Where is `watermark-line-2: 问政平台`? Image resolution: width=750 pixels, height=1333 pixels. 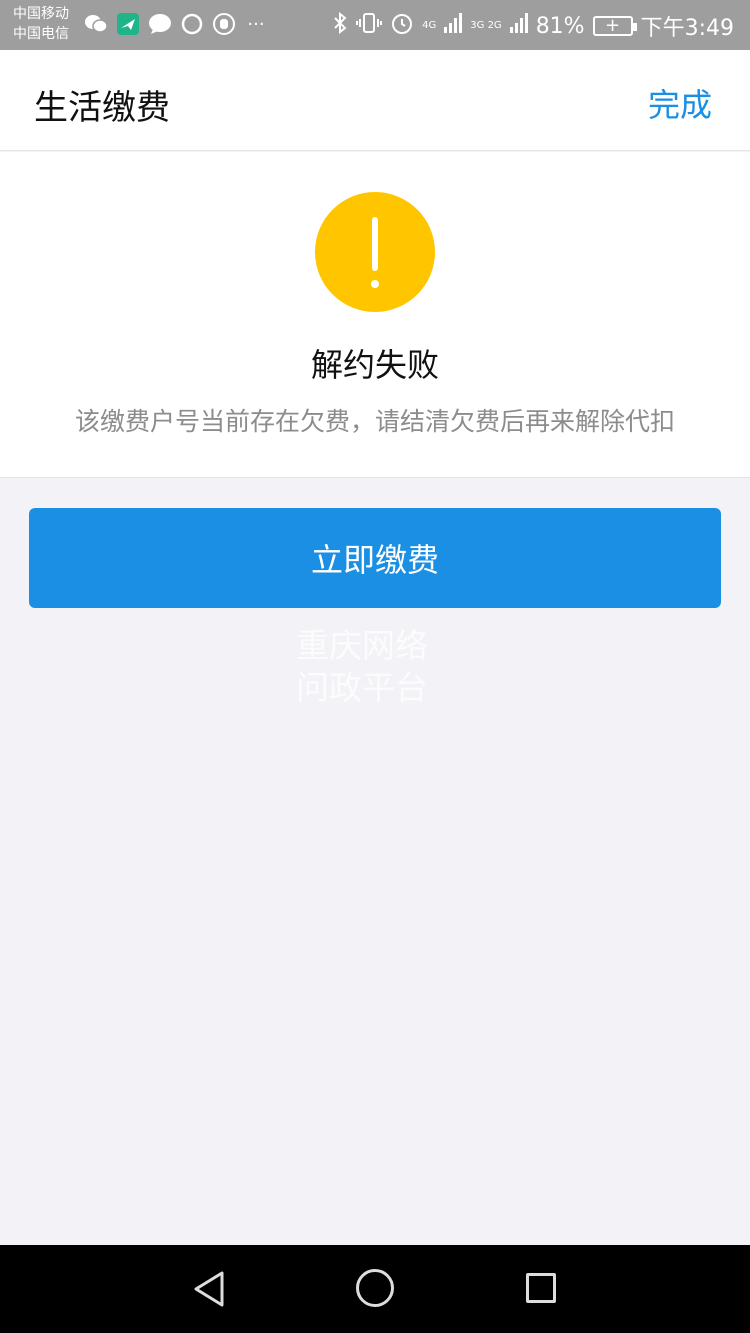 watermark-line-2: 问政平台 is located at coordinates (362, 687).